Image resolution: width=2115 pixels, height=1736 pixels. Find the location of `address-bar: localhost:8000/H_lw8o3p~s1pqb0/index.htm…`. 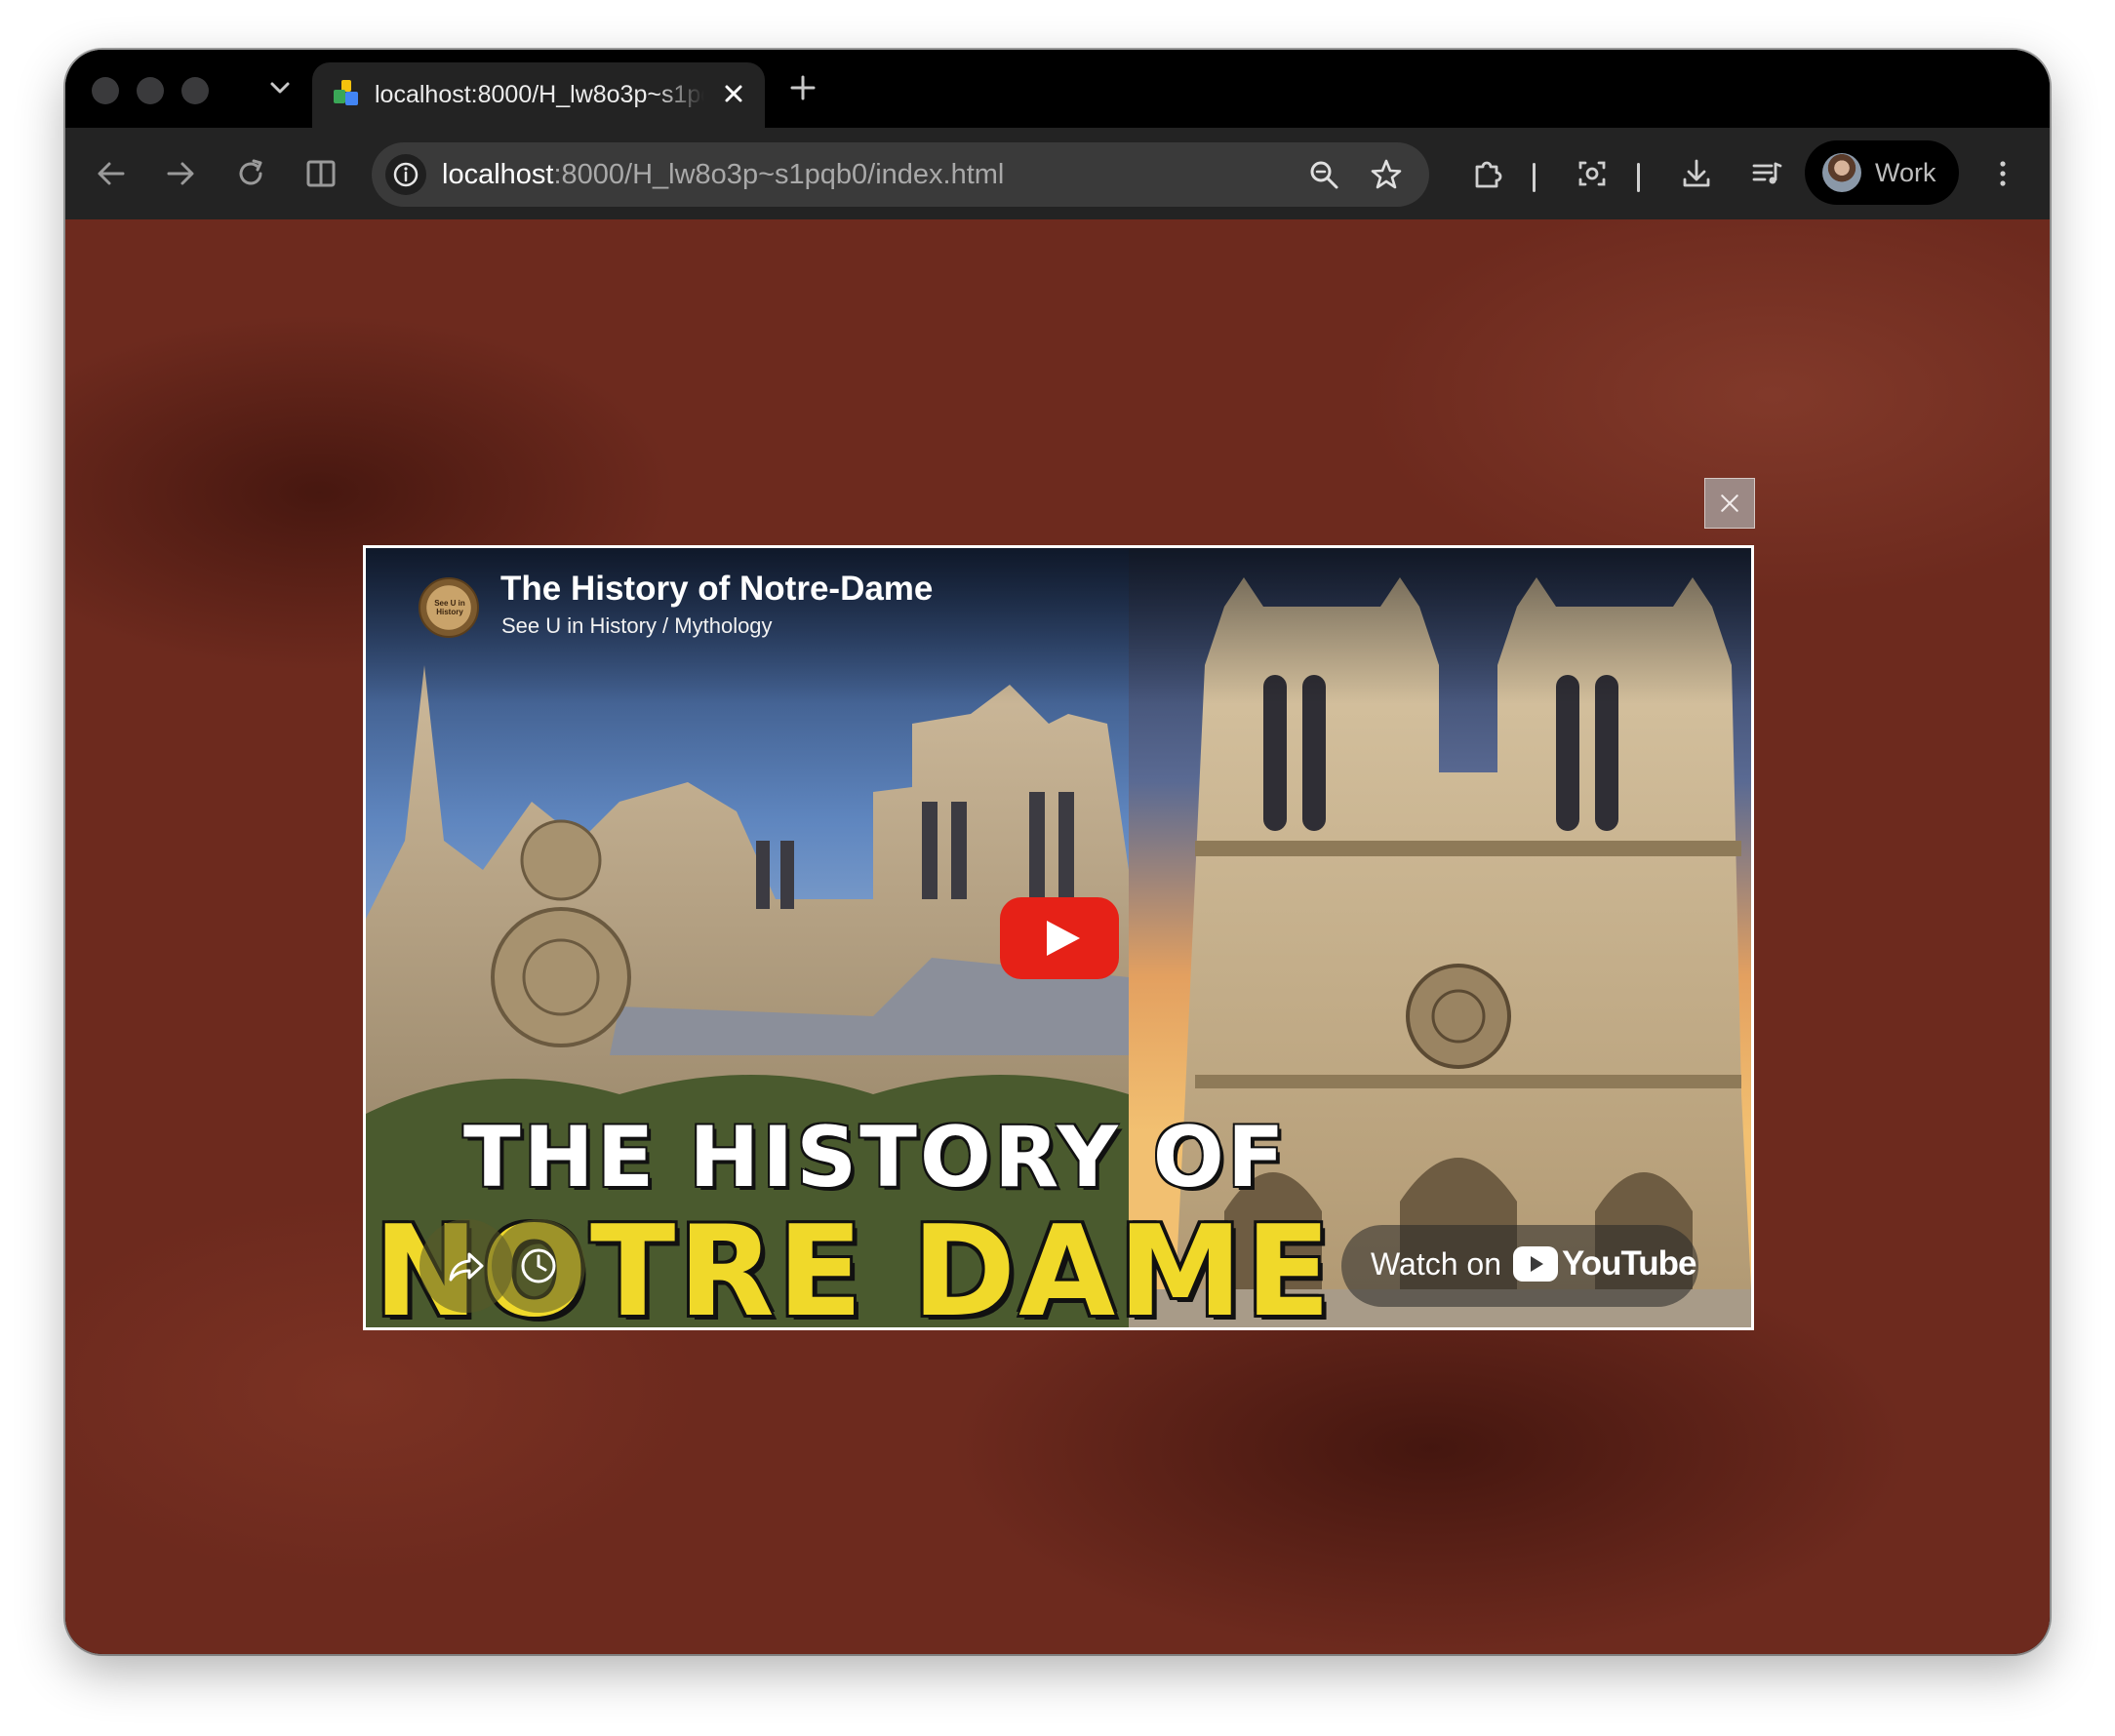

address-bar: localhost:8000/H_lw8o3p~s1pqb0/index.htm… is located at coordinates (900, 174).